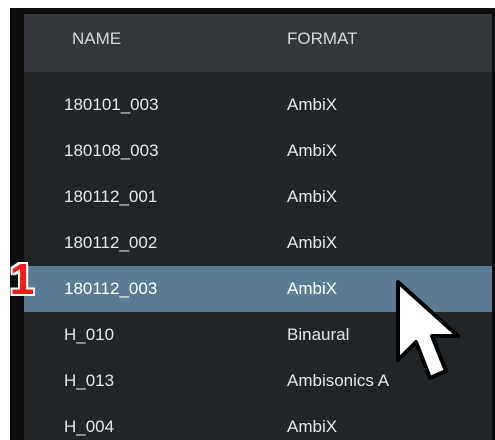 The width and height of the screenshot is (495, 440). What do you see at coordinates (89, 426) in the screenshot?
I see `file-name: H_004` at bounding box center [89, 426].